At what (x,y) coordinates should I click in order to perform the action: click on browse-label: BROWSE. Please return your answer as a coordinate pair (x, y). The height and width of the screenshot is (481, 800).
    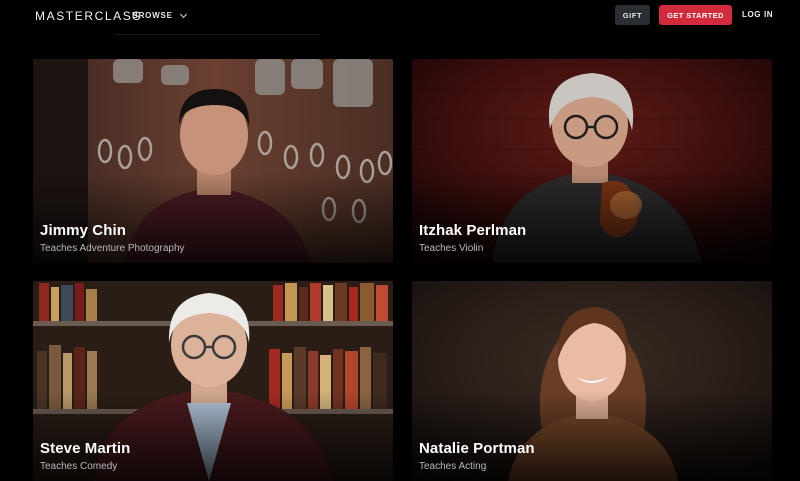
    Looking at the image, I should click on (152, 15).